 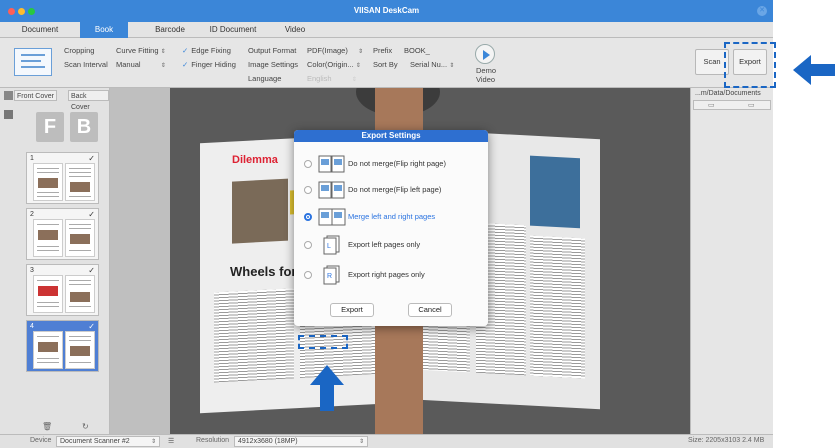 I want to click on prefix-label: Prefix, so click(x=383, y=50).